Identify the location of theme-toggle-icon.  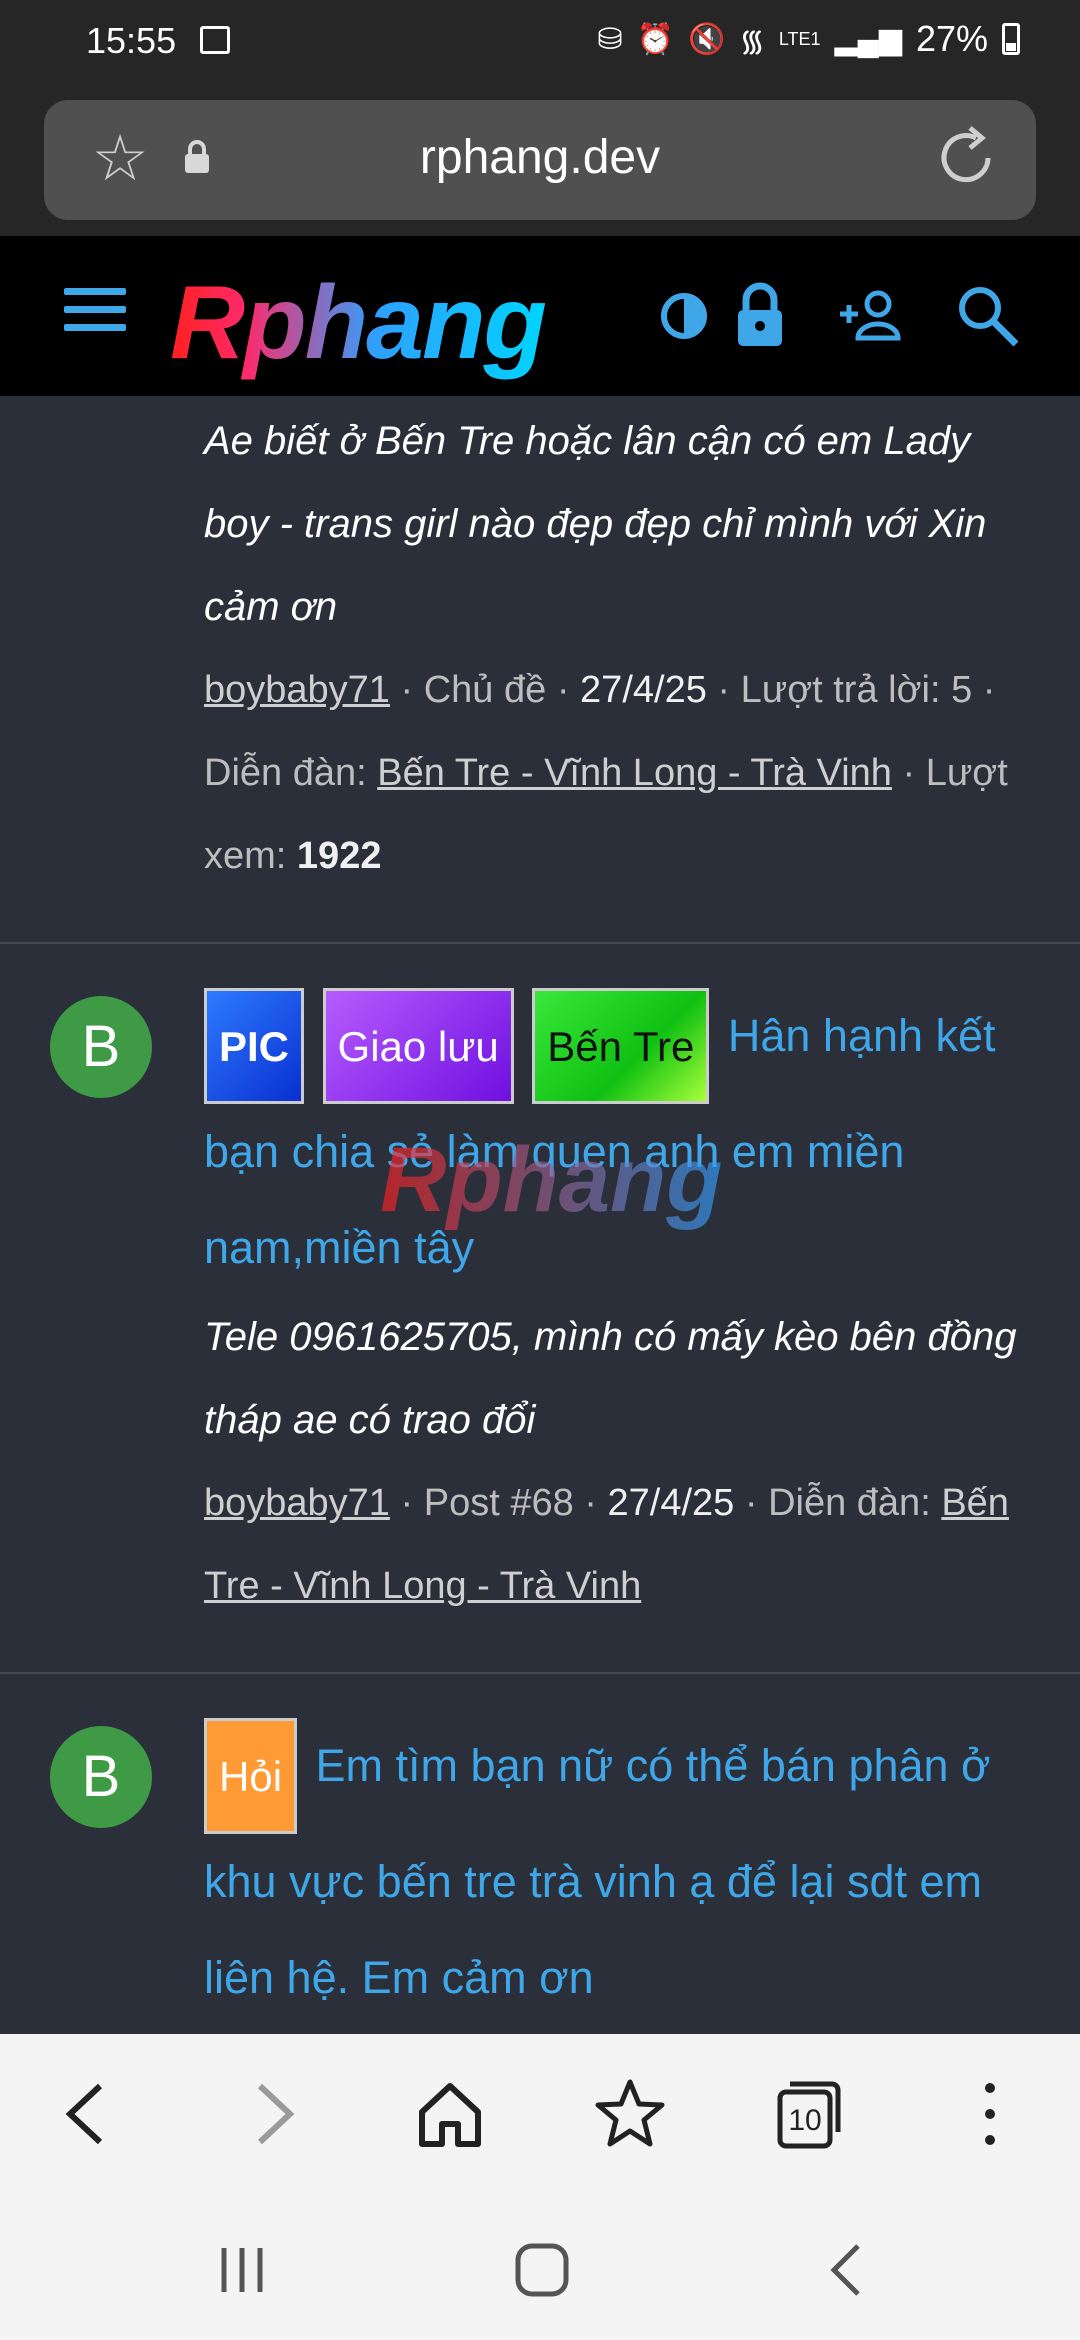
(684, 316).